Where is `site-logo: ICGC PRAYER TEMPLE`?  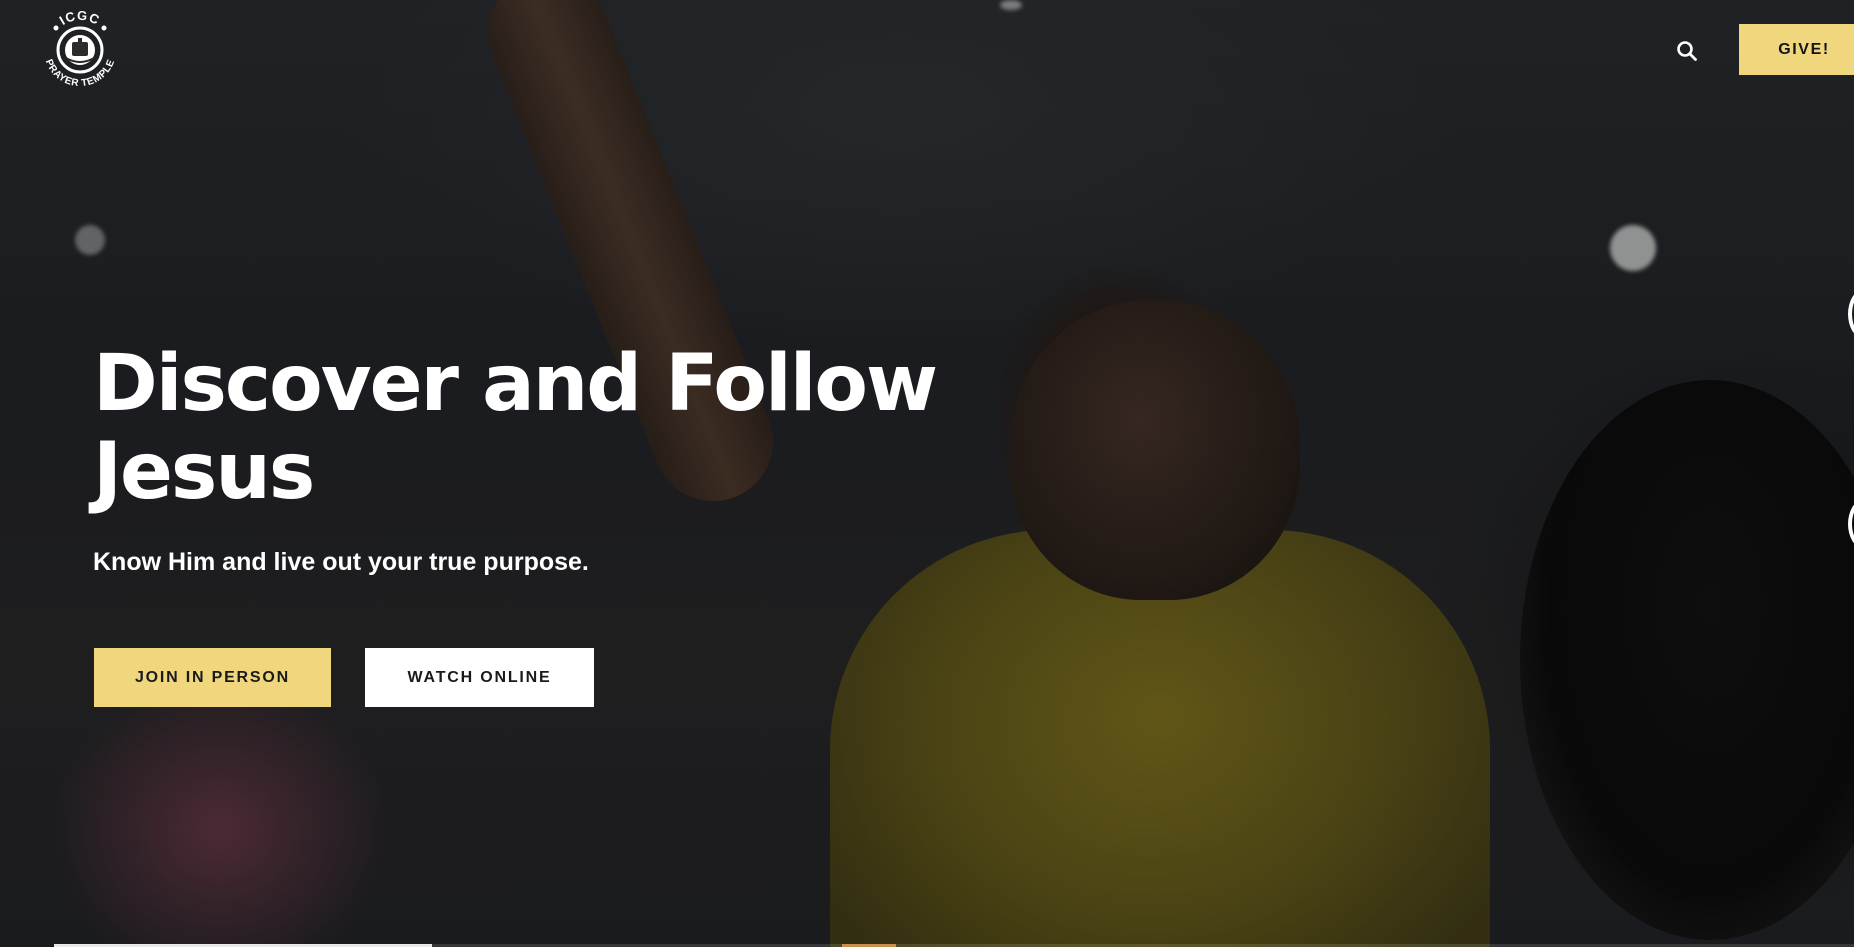 site-logo: ICGC PRAYER TEMPLE is located at coordinates (80, 50).